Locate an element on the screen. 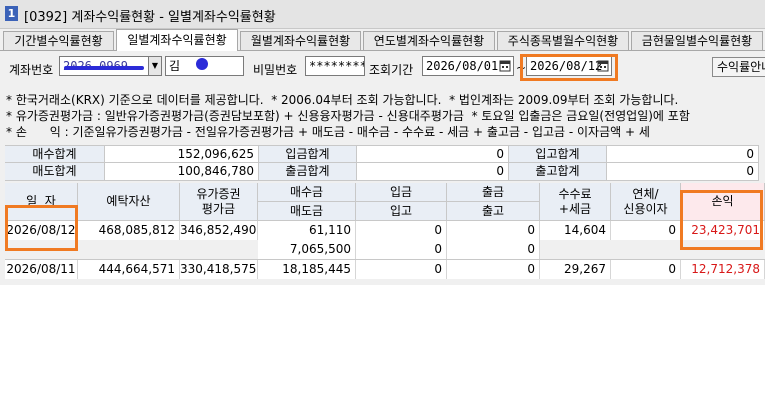 The width and height of the screenshot is (765, 402). row-2-overdue-interest: 0 is located at coordinates (646, 269).